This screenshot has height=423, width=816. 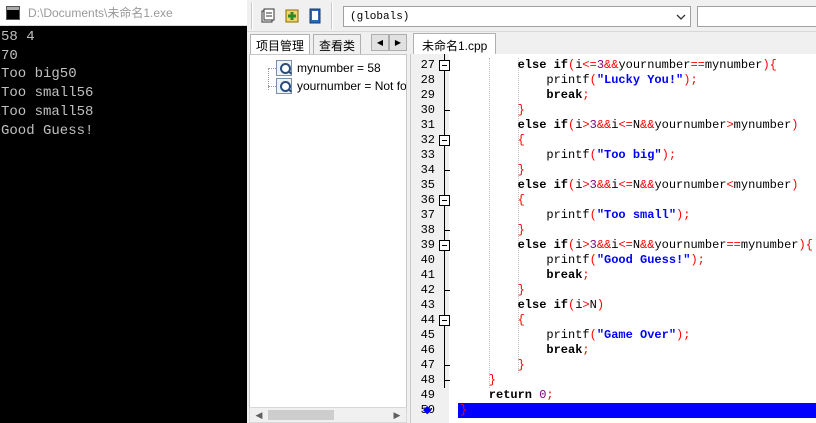 I want to click on code-line: printf("Too small");, so click(x=637, y=215).